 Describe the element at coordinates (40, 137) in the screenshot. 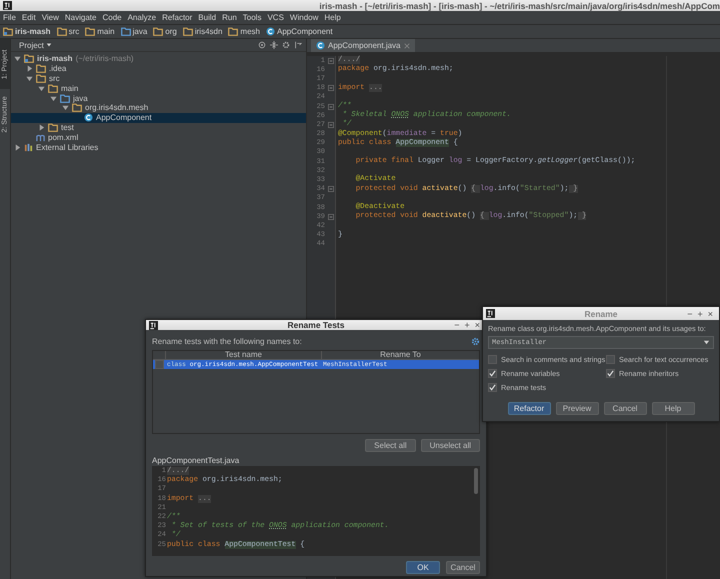

I see `maven-icon` at that location.